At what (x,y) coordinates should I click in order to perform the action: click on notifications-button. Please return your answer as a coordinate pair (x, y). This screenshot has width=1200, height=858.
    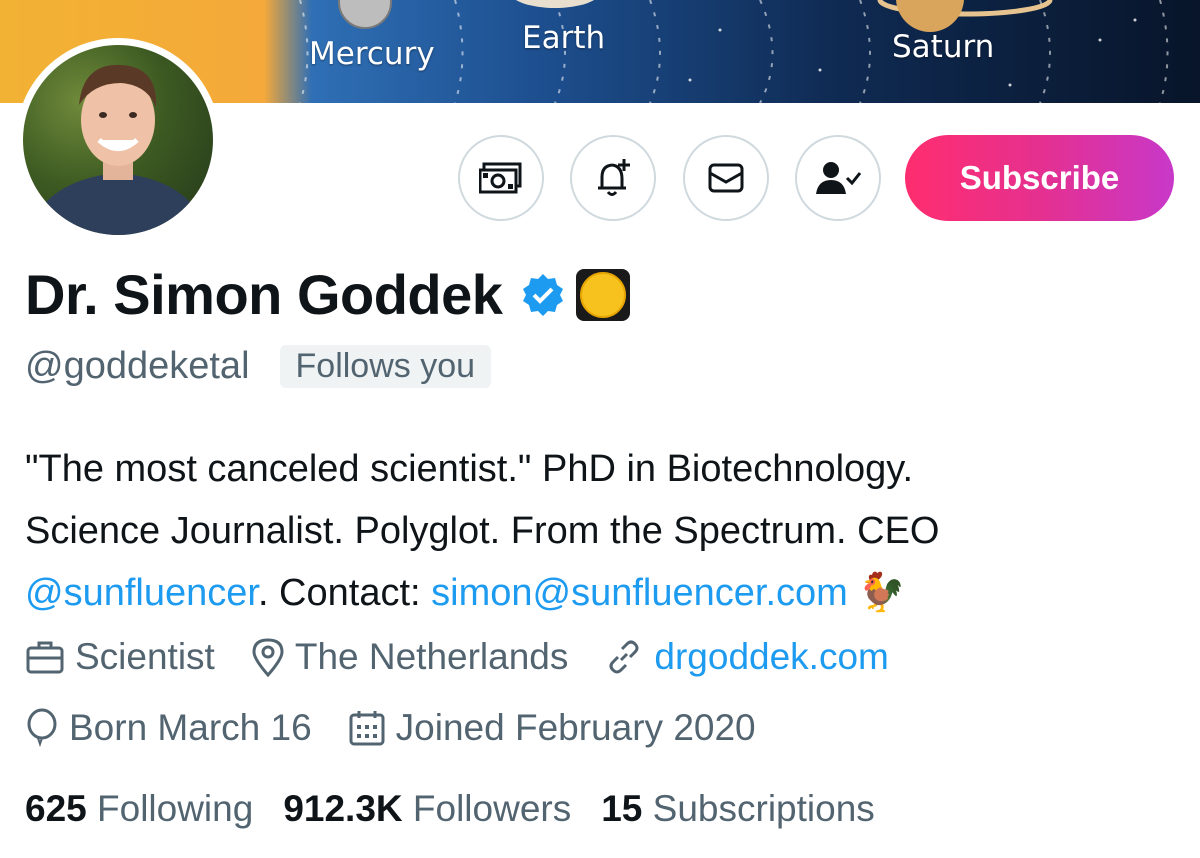
    Looking at the image, I should click on (613, 178).